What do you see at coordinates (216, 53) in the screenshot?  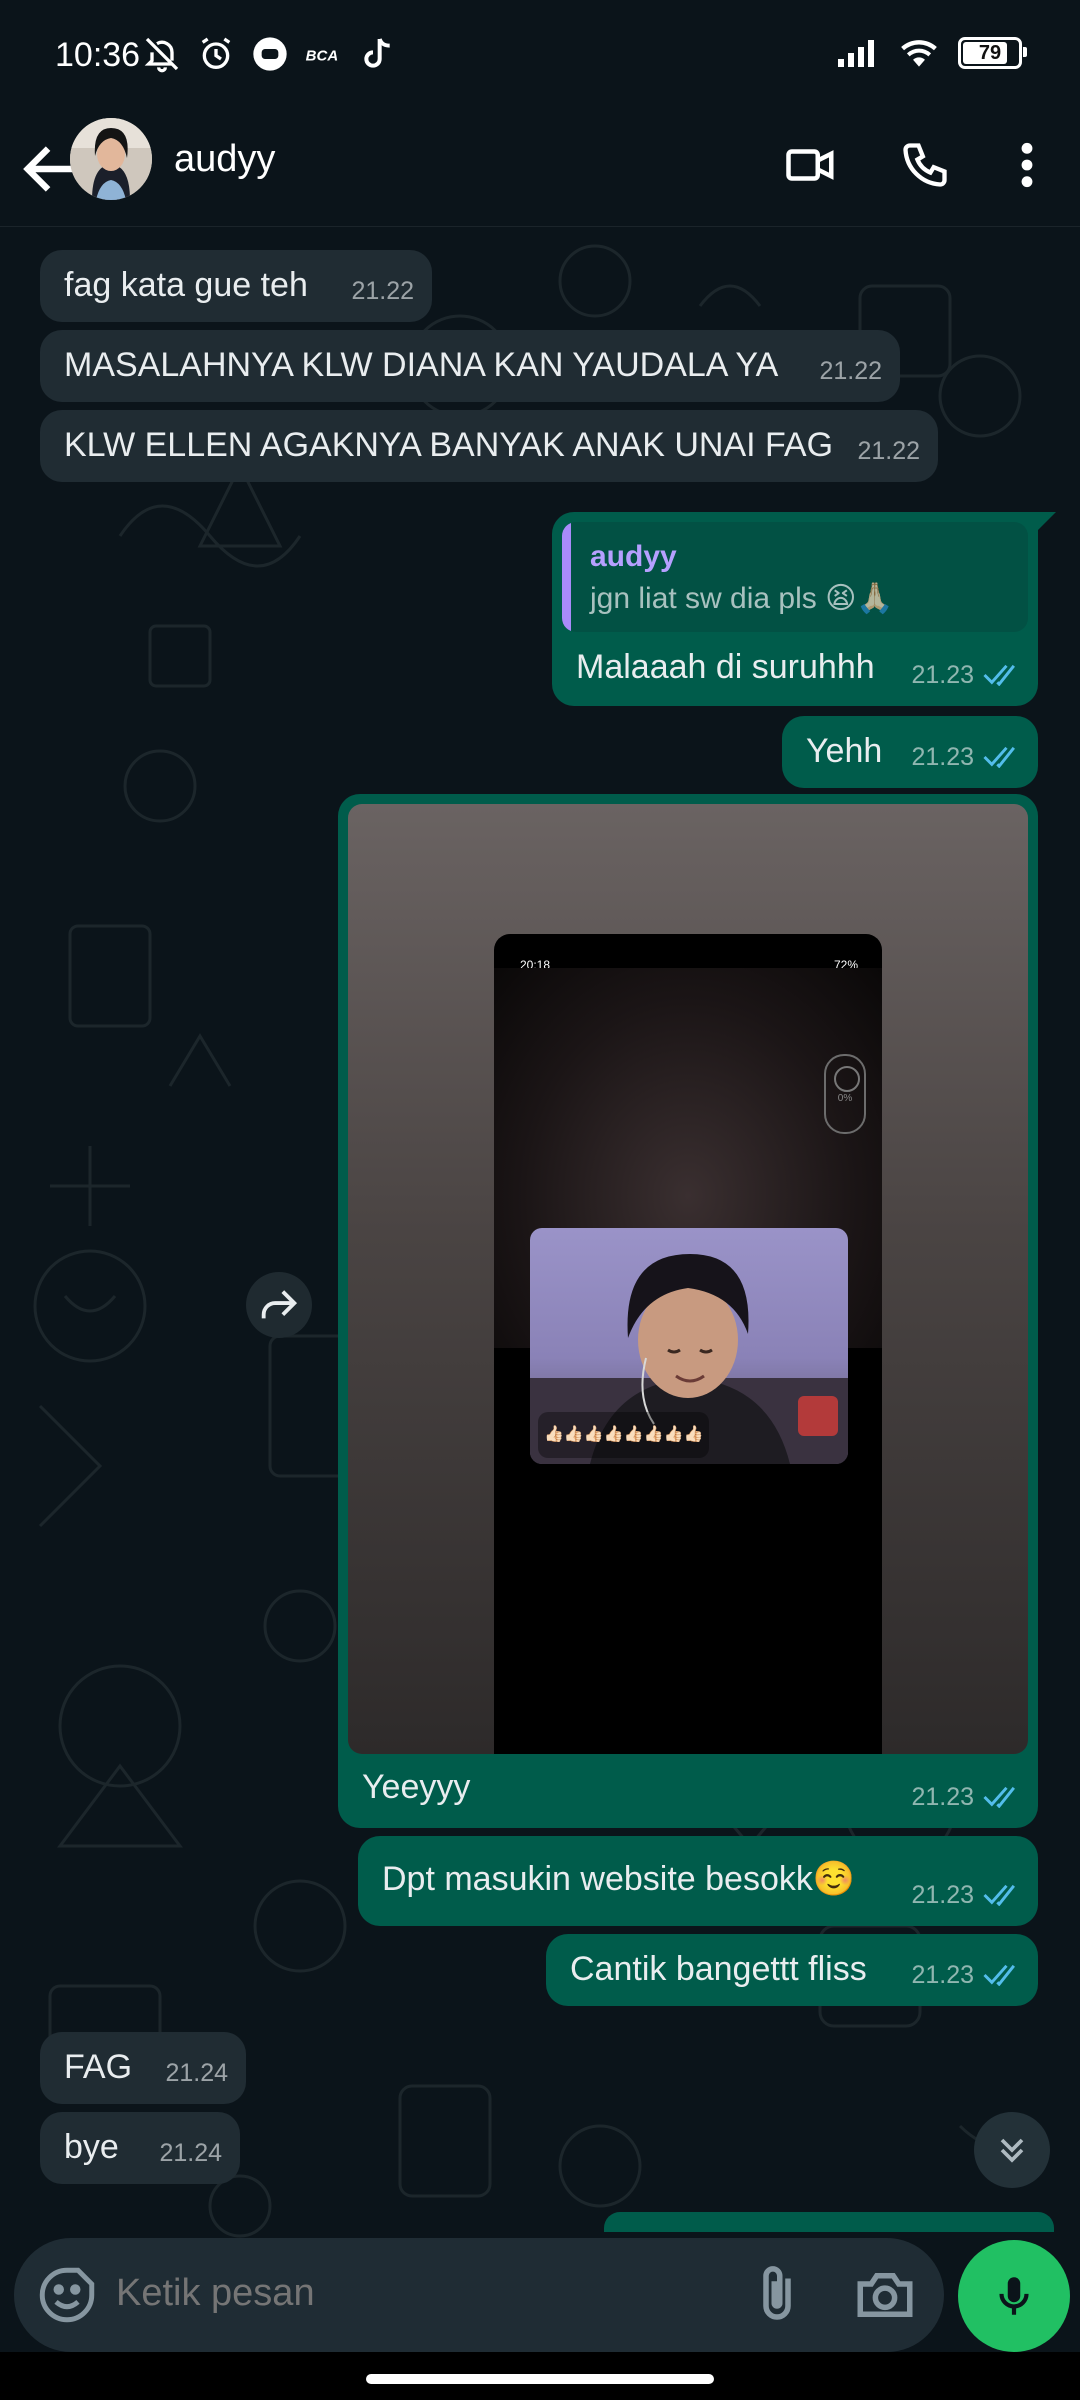 I see `alarm-icon` at bounding box center [216, 53].